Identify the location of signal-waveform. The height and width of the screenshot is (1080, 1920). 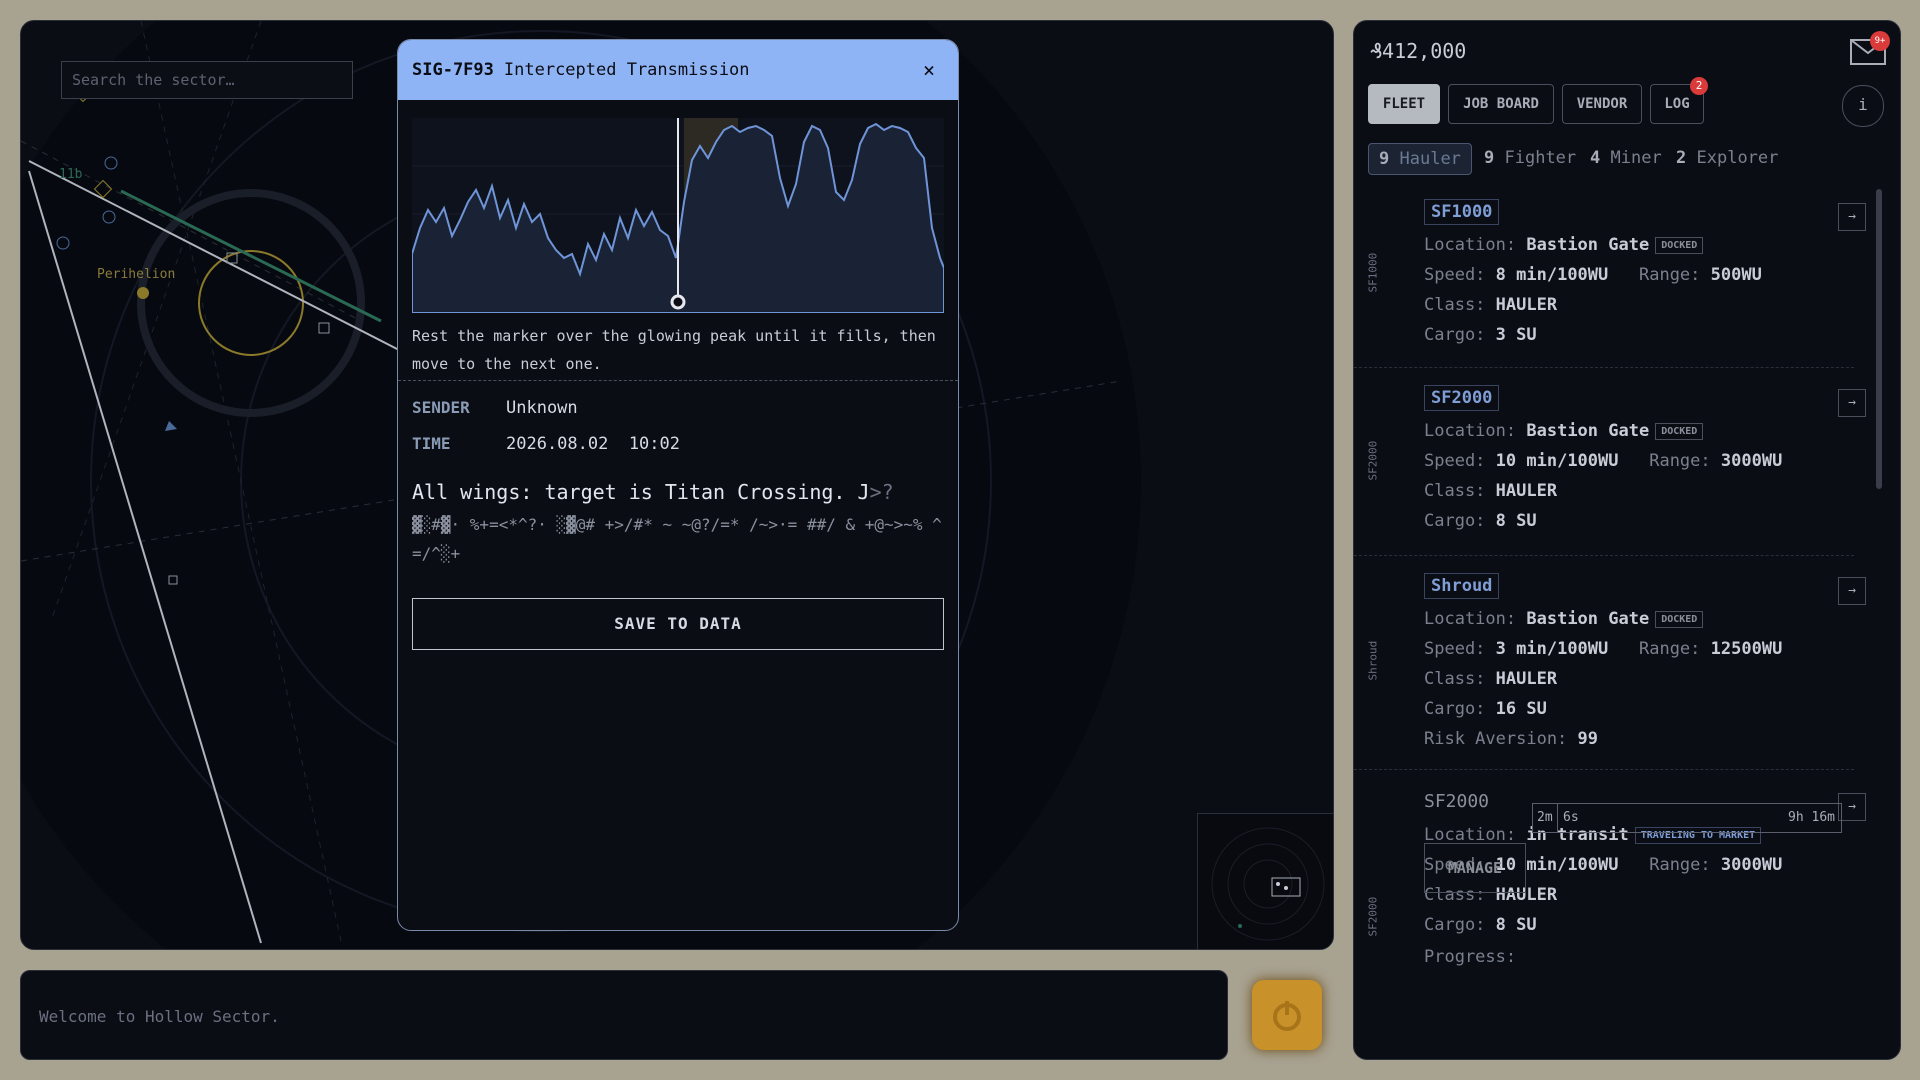
(678, 216).